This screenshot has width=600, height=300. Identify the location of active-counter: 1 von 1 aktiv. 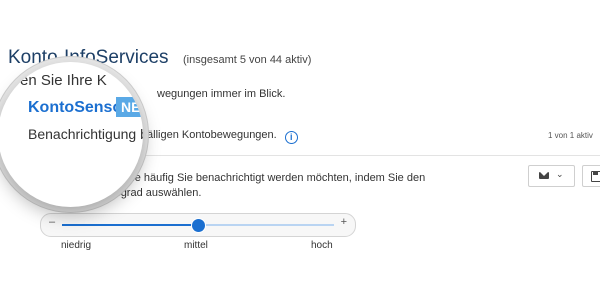
(570, 135).